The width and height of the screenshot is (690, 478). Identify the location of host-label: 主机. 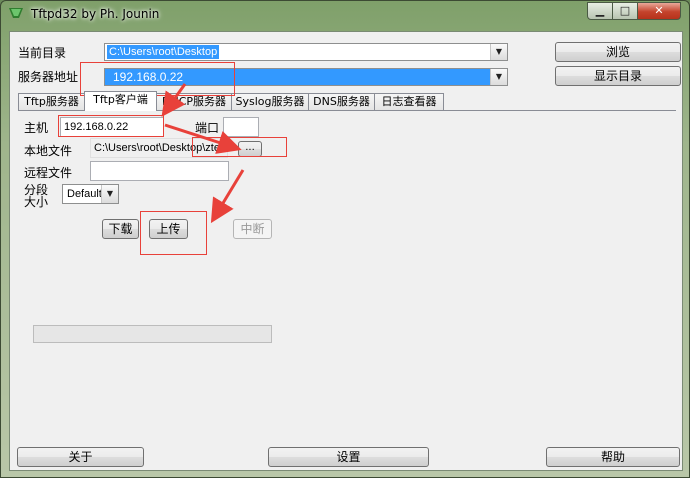
(36, 128).